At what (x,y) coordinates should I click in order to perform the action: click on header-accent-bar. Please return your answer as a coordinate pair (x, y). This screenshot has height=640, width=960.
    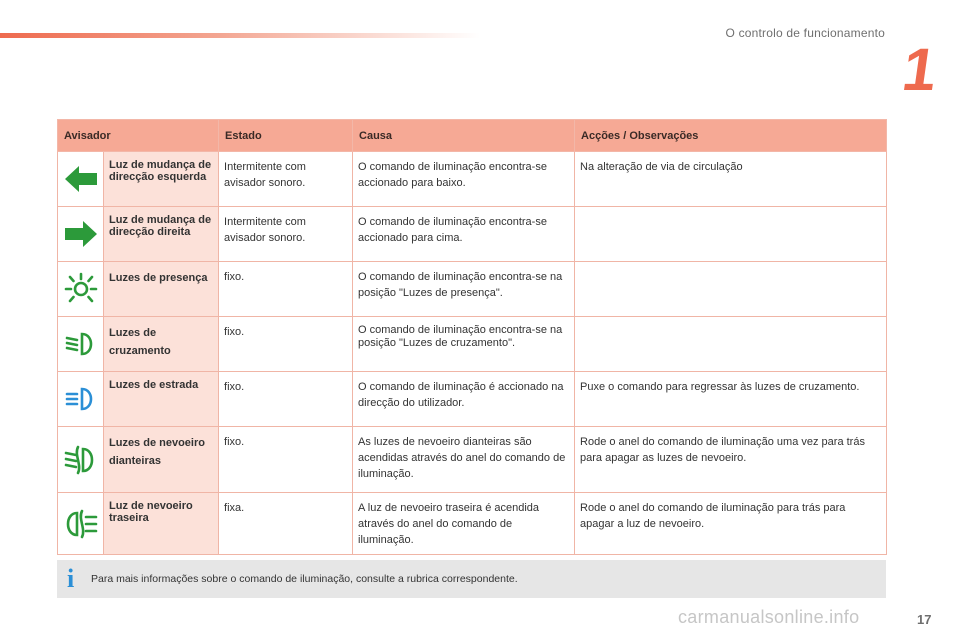
    Looking at the image, I should click on (240, 35).